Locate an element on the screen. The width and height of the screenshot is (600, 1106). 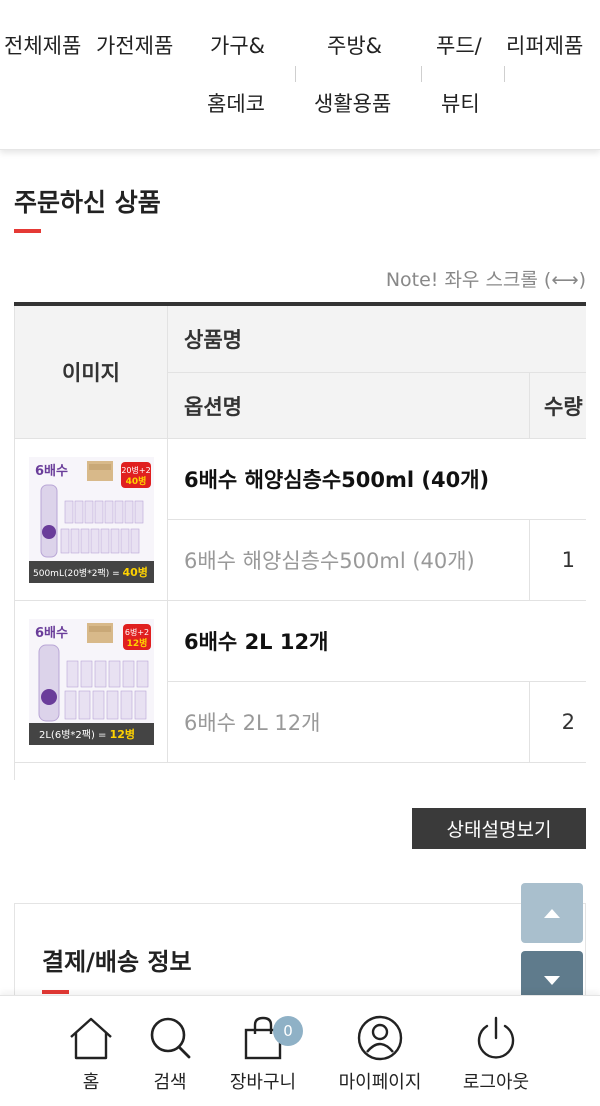
caret-up-icon is located at coordinates (552, 913).